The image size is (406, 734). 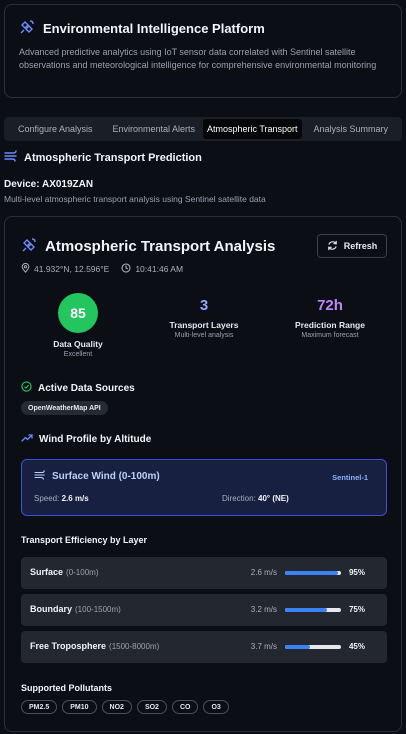 I want to click on quality-sub: Excellent, so click(x=78, y=354).